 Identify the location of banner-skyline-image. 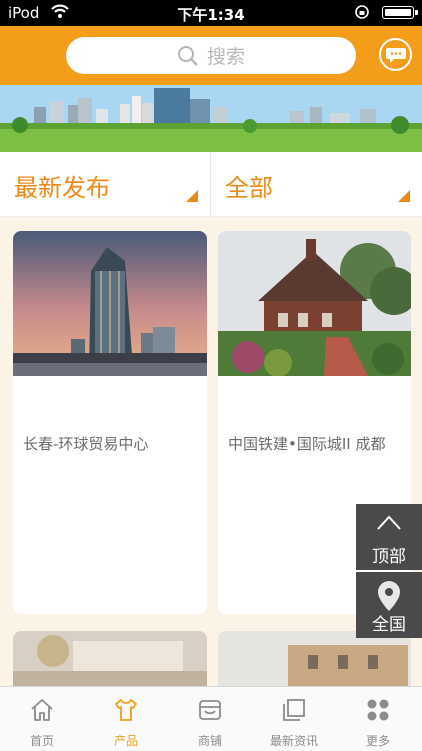
(211, 118).